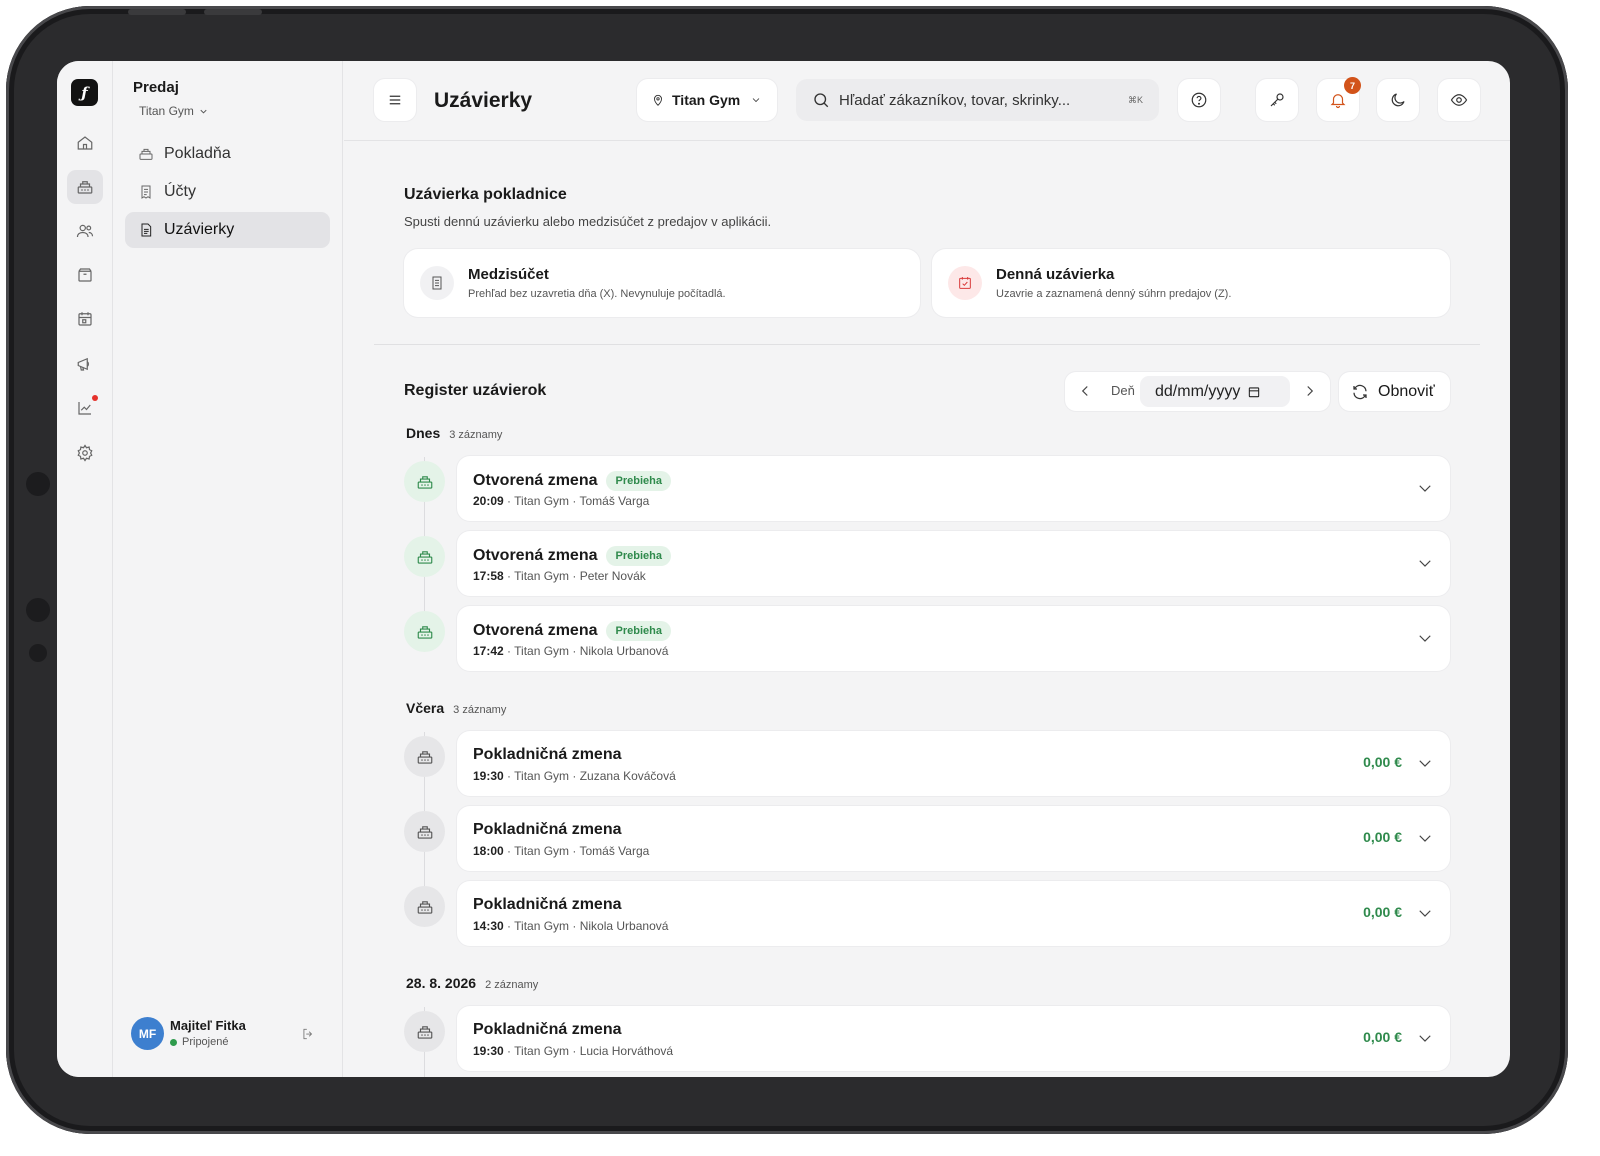 Image resolution: width=1600 pixels, height=1156 pixels. I want to click on notification-badge: 7, so click(1352, 85).